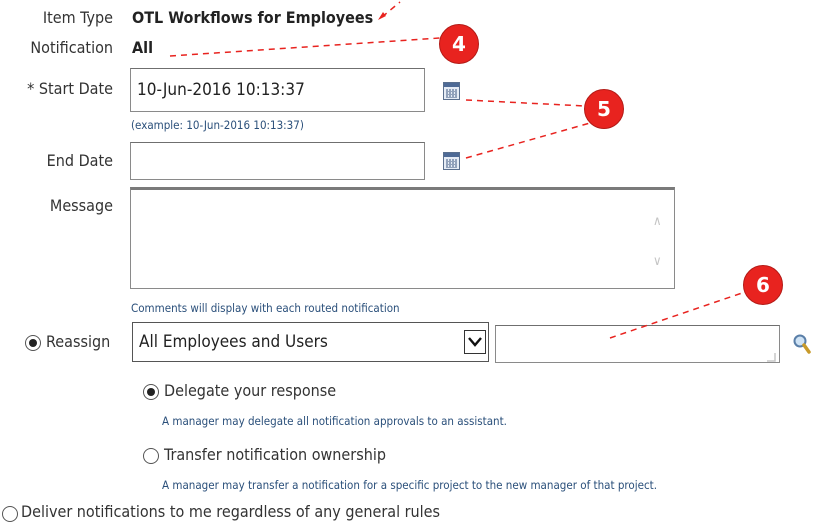 The image size is (823, 530). What do you see at coordinates (475, 342) in the screenshot?
I see `chevron-down-icon` at bounding box center [475, 342].